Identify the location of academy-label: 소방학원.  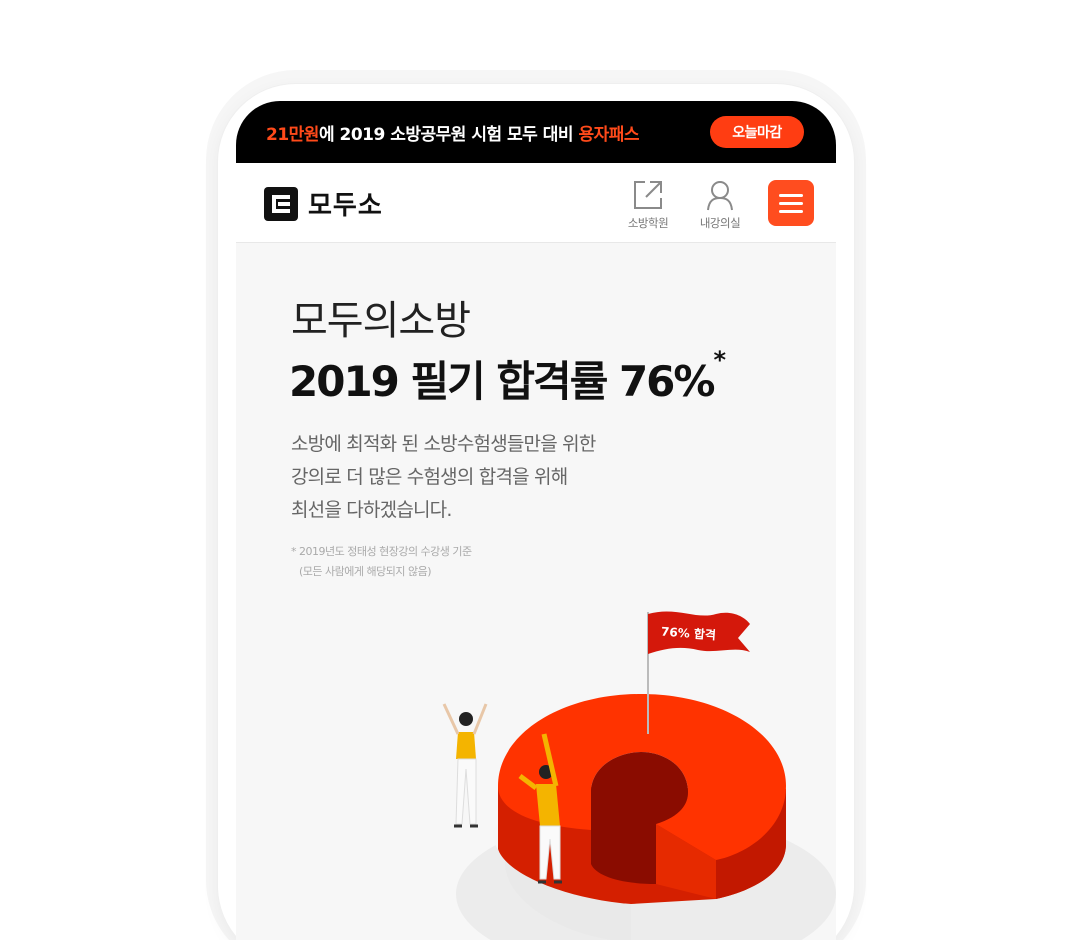
(648, 223).